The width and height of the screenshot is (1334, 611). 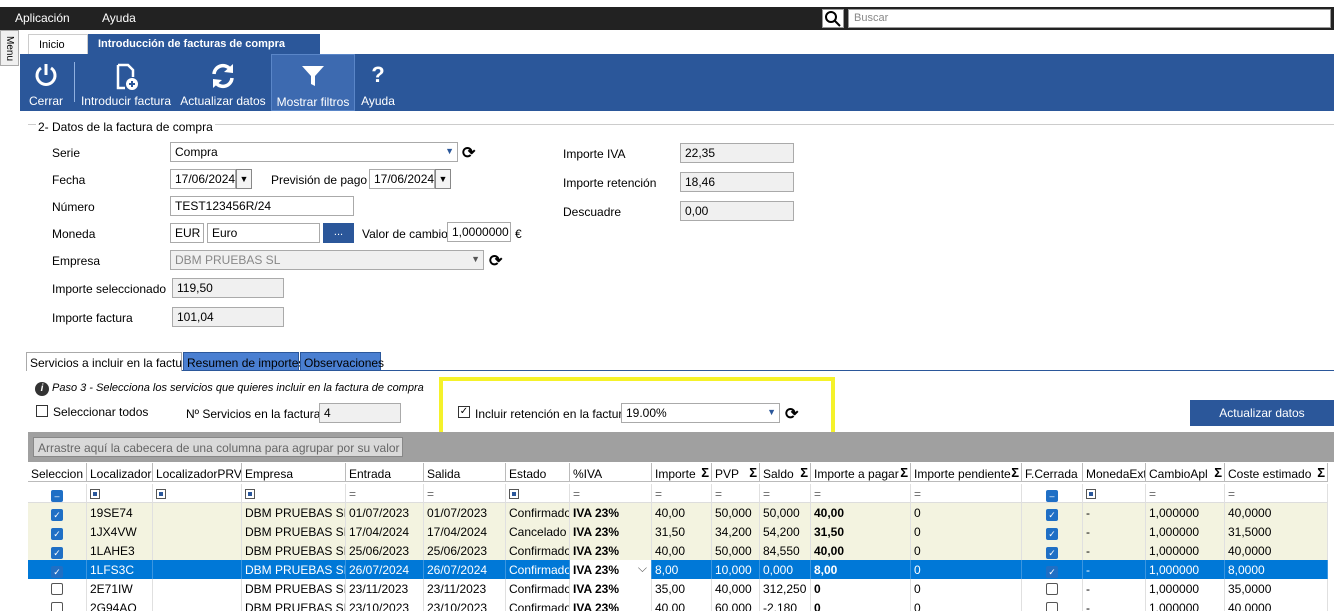 I want to click on column-header: Seleccion, so click(x=57, y=472).